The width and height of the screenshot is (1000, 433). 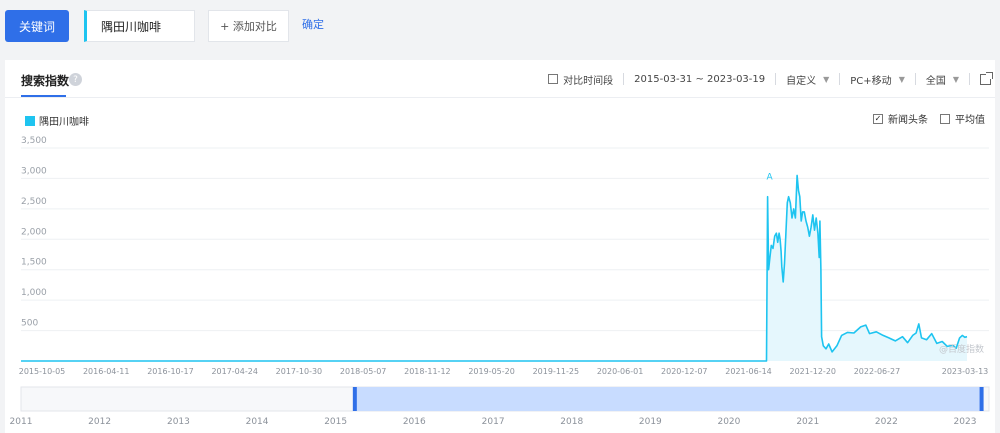 I want to click on navigator-year-label: 2020, so click(x=728, y=422).